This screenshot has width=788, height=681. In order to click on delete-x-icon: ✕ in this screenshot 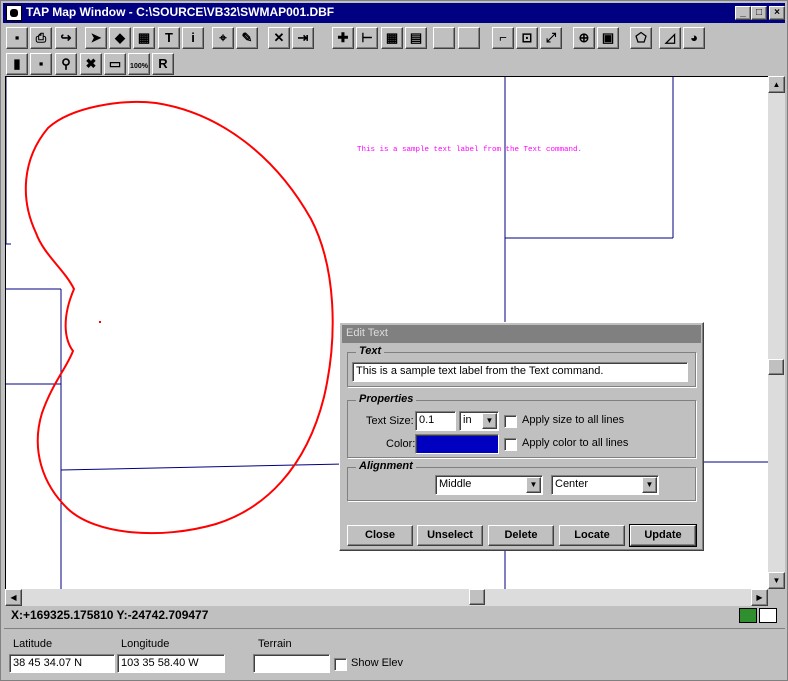, I will do `click(279, 37)`.